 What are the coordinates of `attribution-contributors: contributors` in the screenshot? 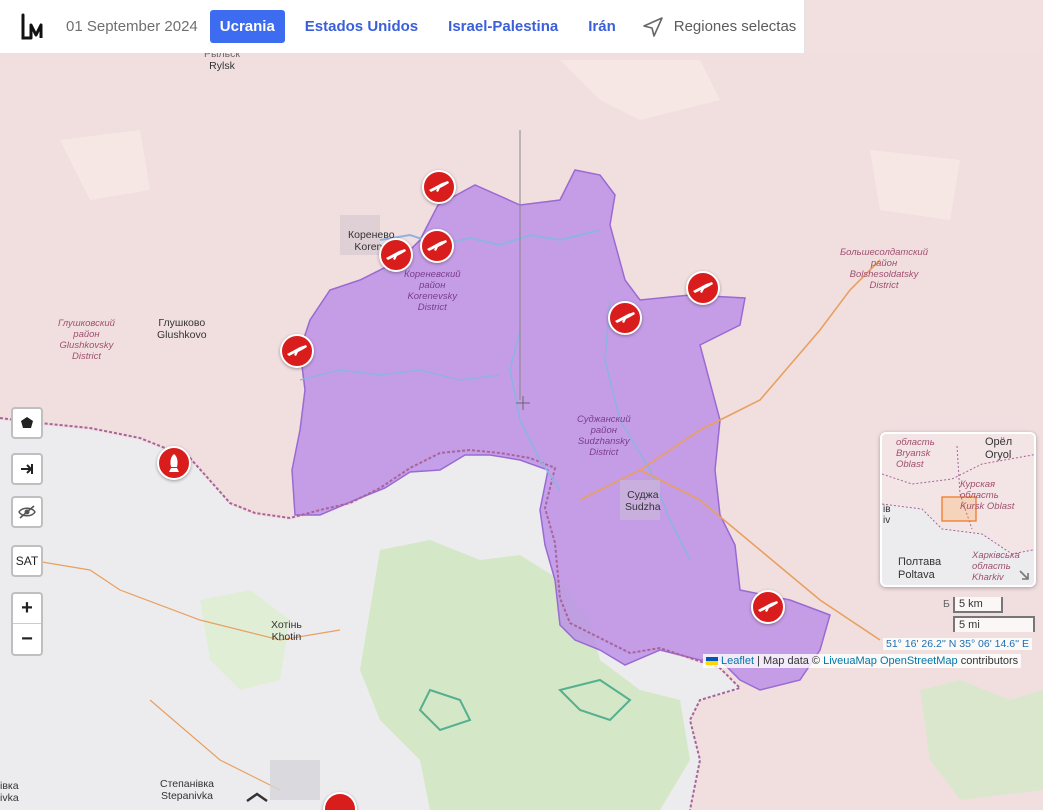 It's located at (988, 661).